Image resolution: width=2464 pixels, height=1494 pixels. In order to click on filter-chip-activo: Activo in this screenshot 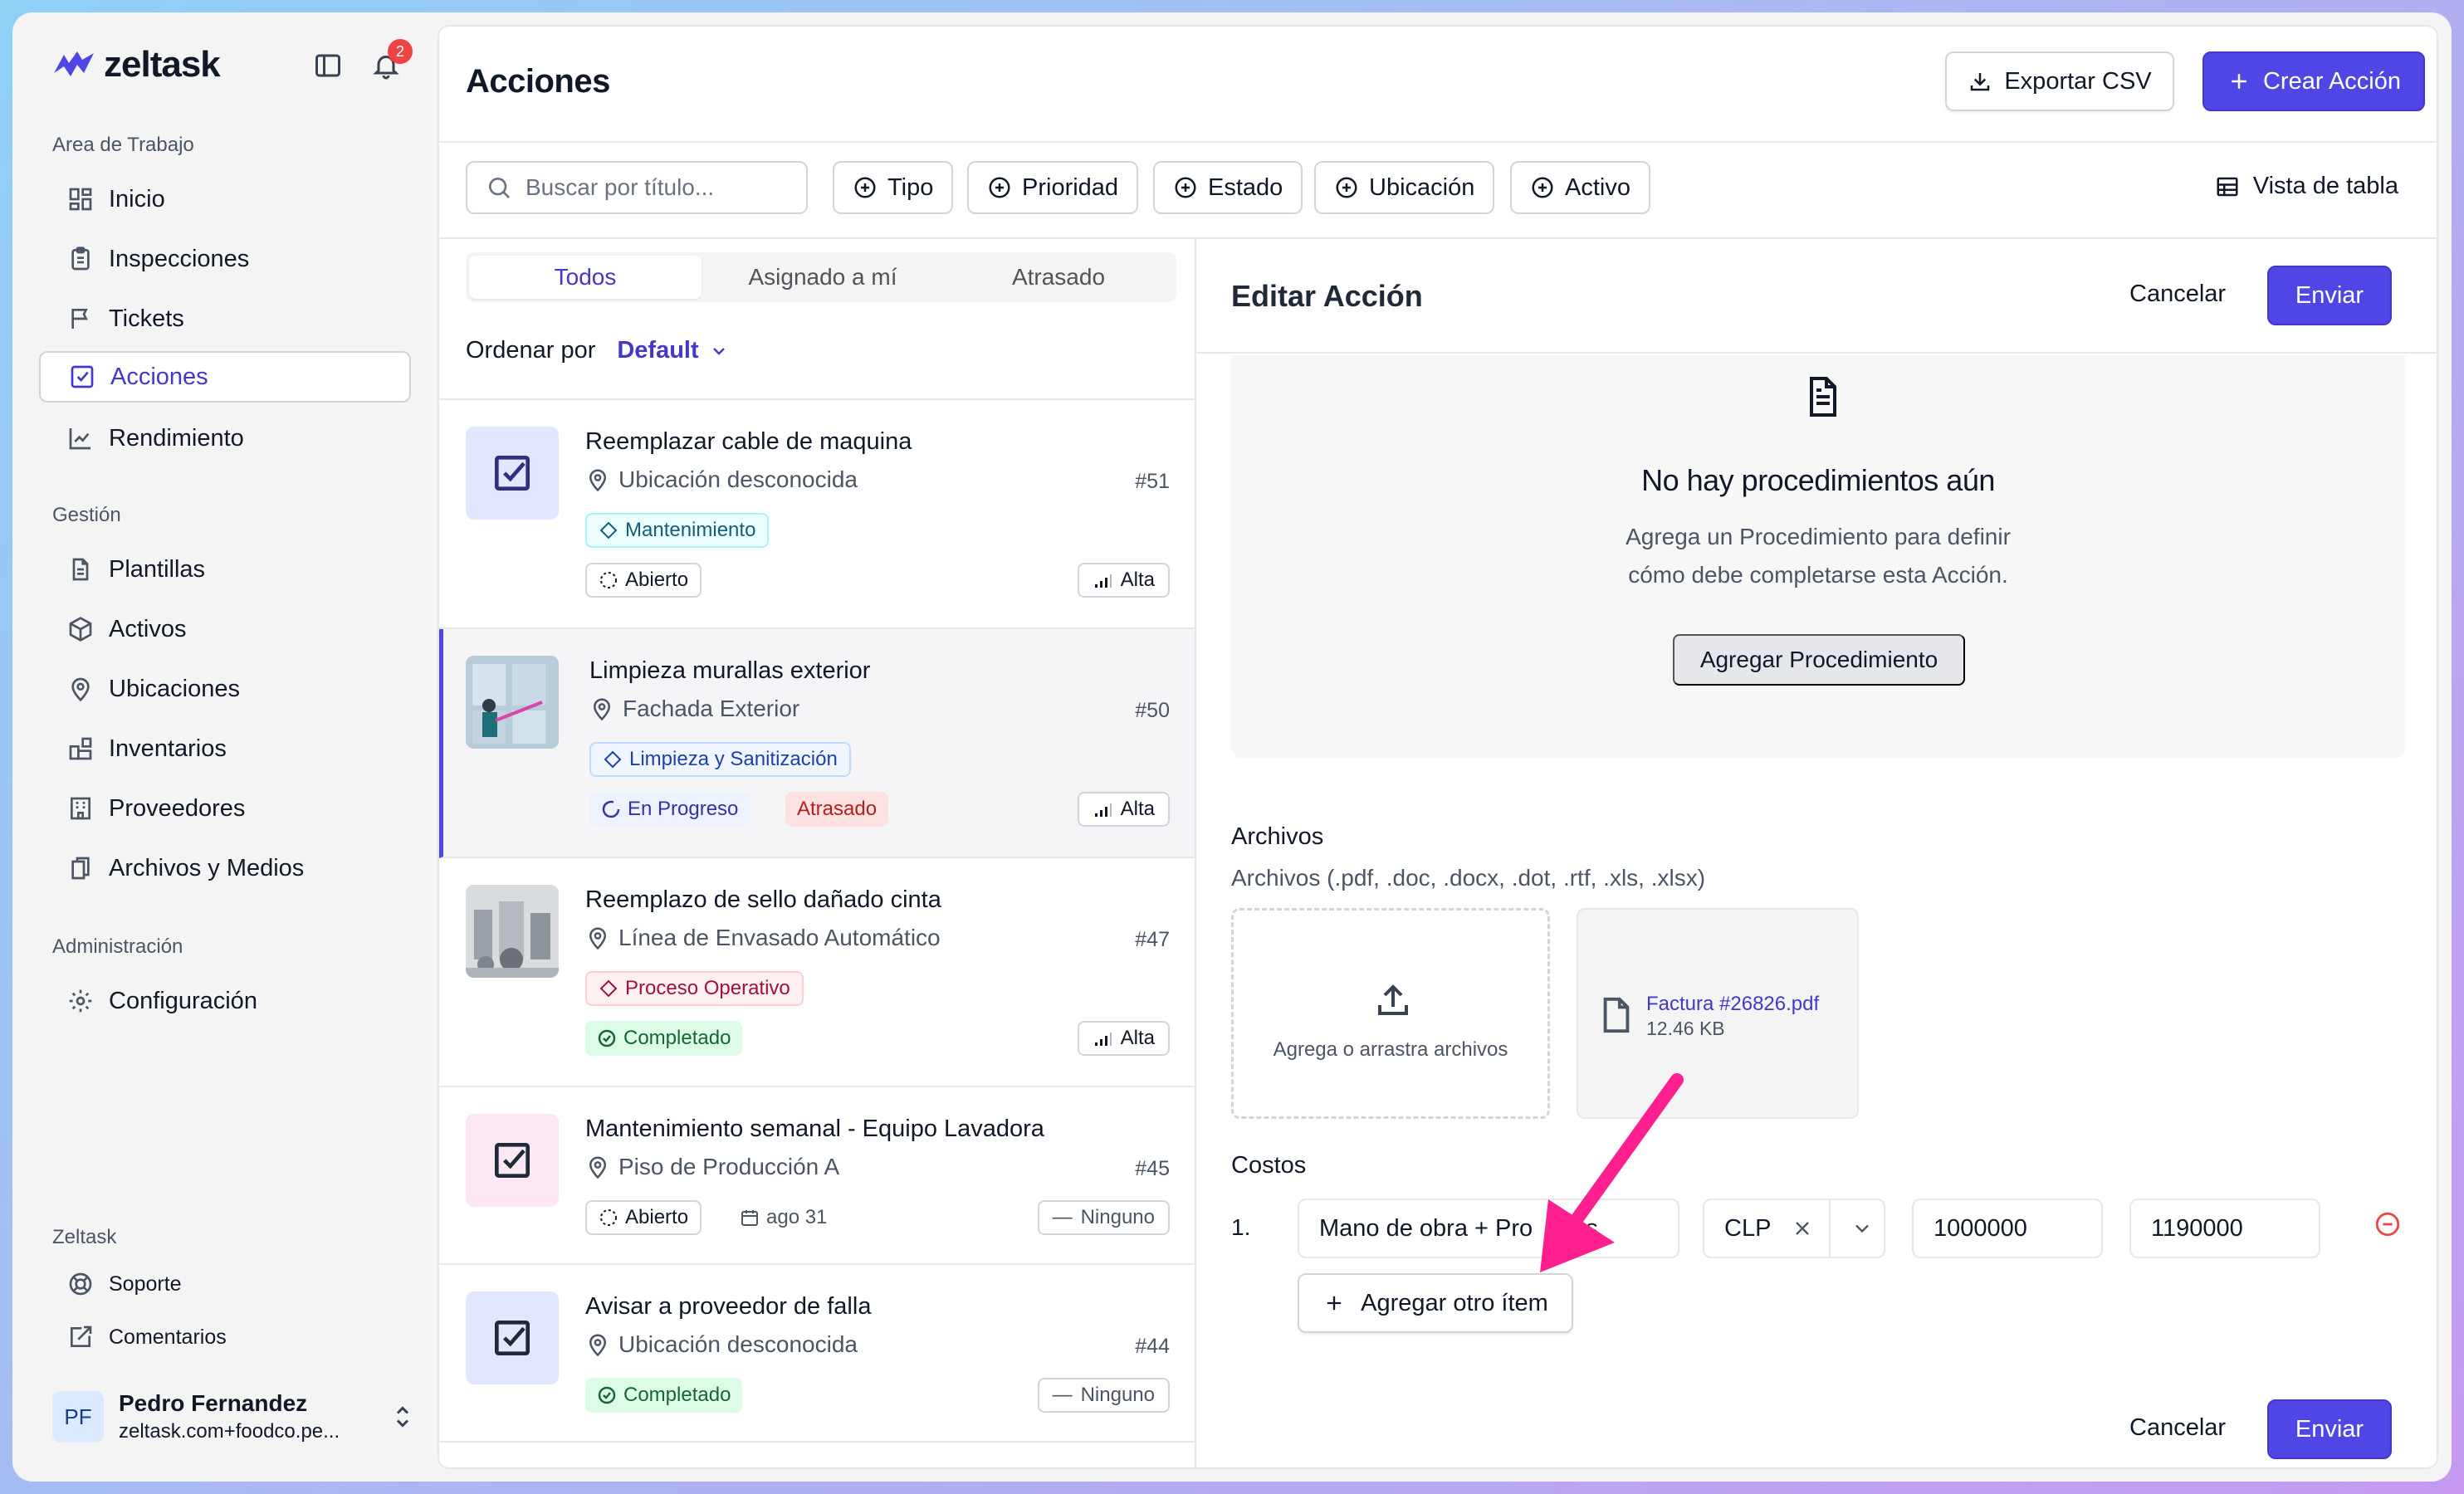, I will do `click(1580, 187)`.